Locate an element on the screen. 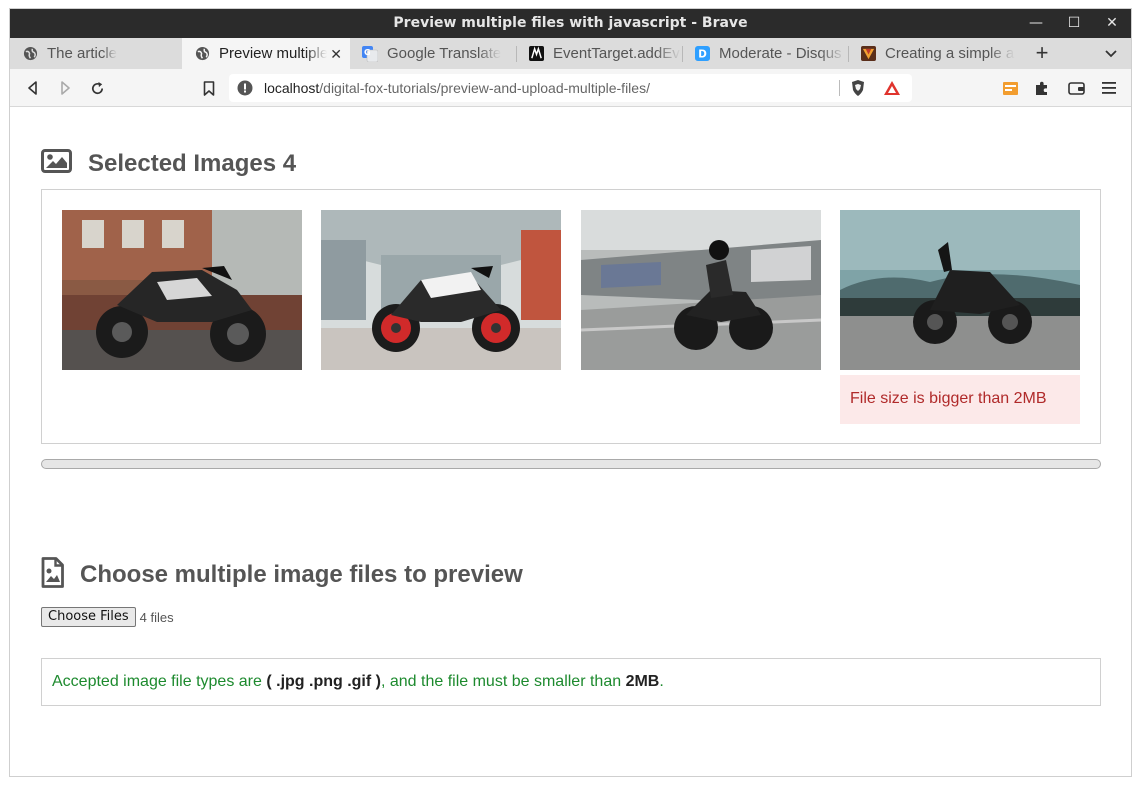  close-tab-icon: ✕ is located at coordinates (336, 54).